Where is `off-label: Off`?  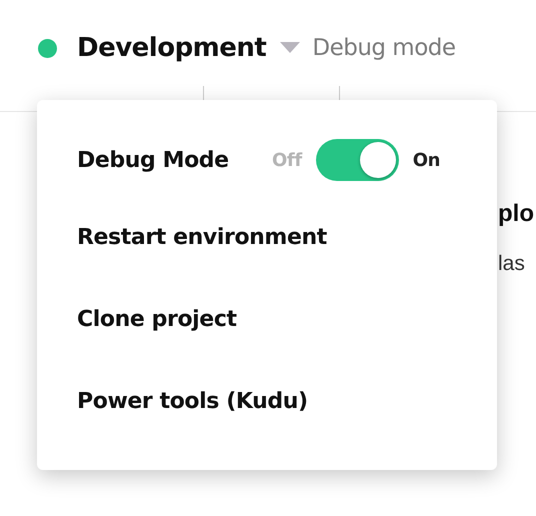
off-label: Off is located at coordinates (287, 160).